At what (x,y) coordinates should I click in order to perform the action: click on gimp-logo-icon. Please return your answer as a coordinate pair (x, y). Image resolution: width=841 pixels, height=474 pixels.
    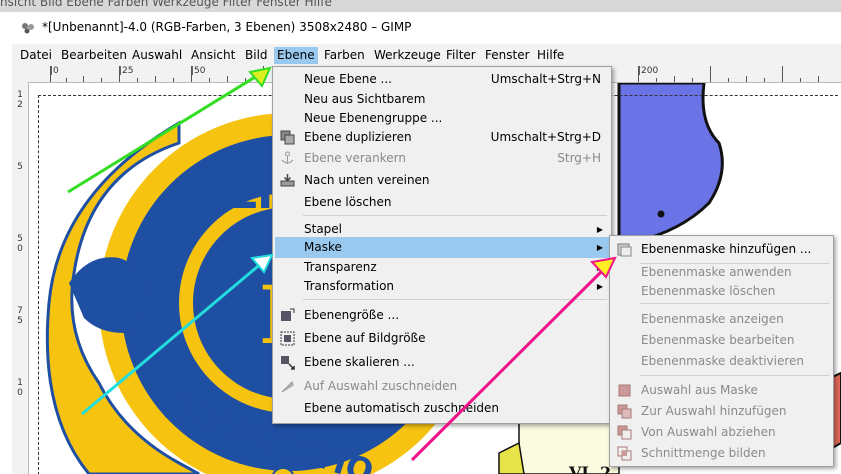
    Looking at the image, I should click on (28, 28).